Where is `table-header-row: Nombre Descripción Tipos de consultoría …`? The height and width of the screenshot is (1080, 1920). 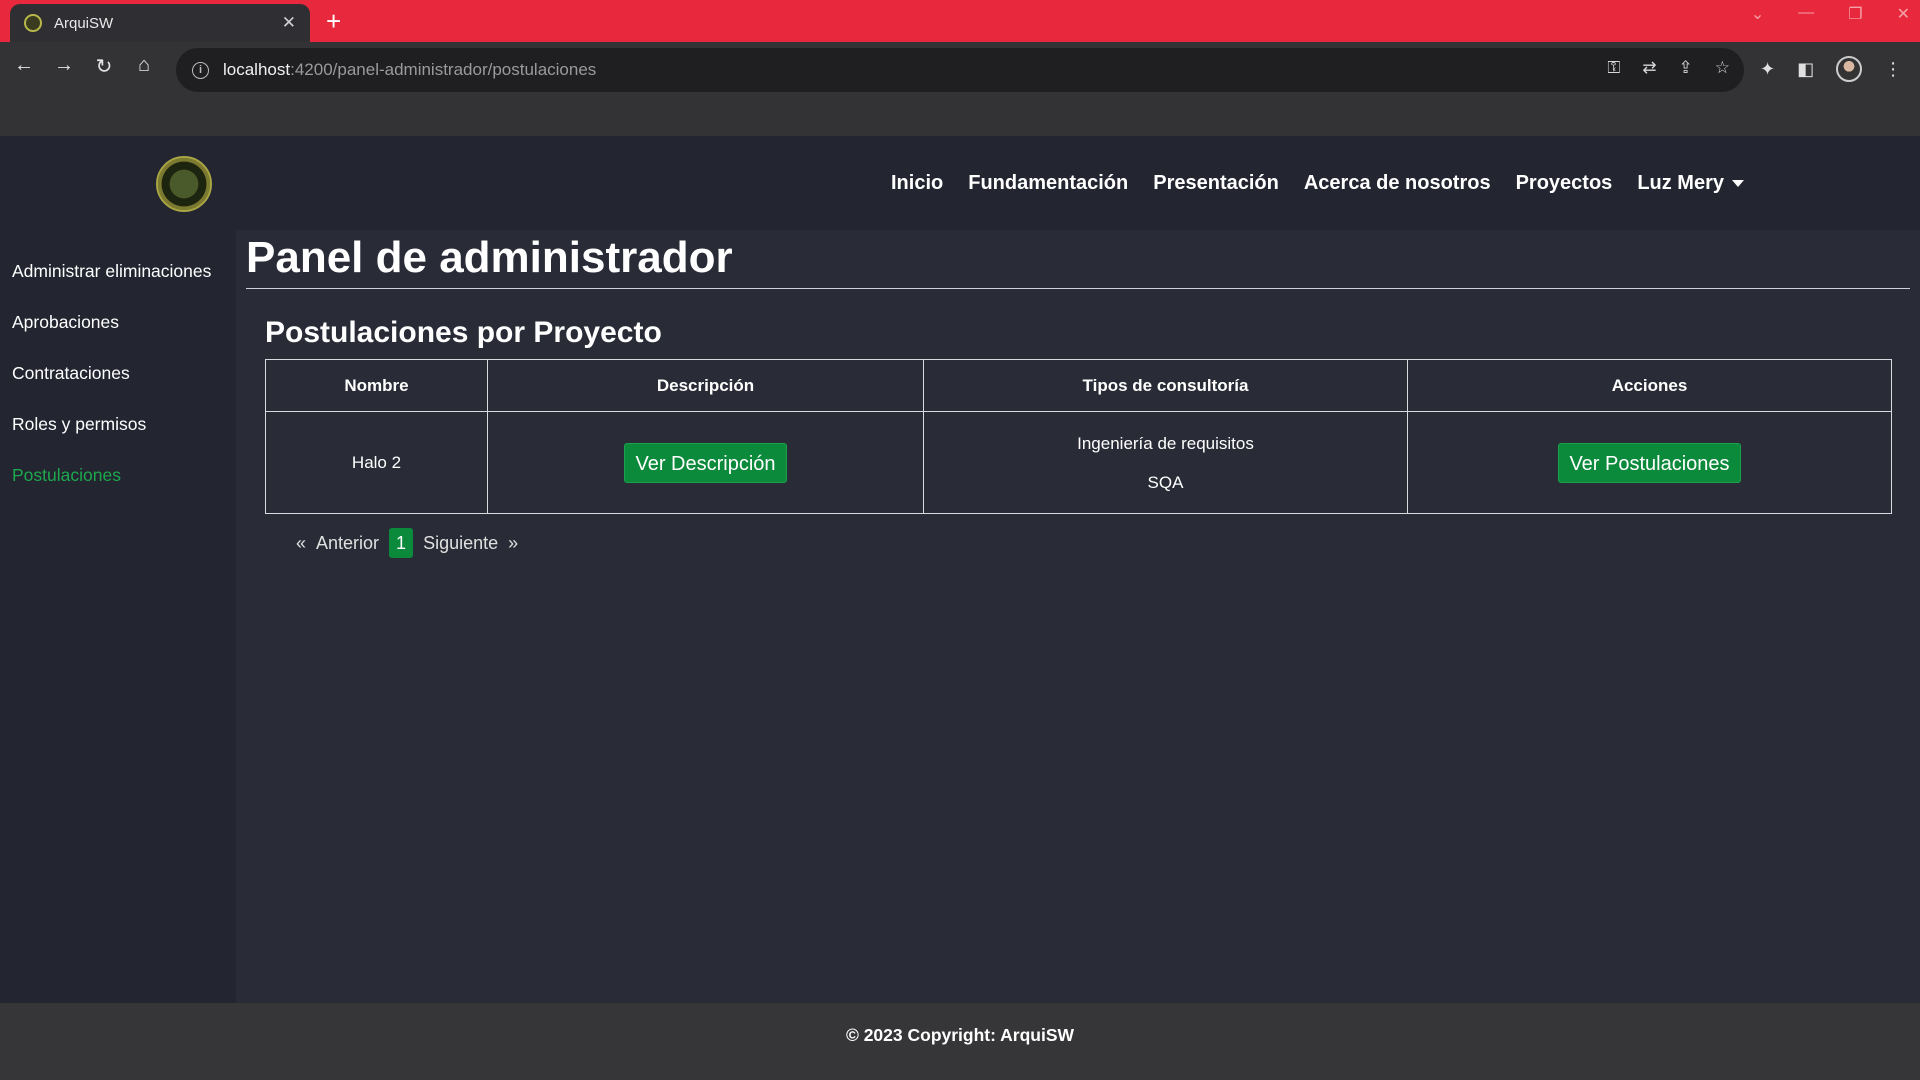
table-header-row: Nombre Descripción Tipos de consultoría … is located at coordinates (1078, 385).